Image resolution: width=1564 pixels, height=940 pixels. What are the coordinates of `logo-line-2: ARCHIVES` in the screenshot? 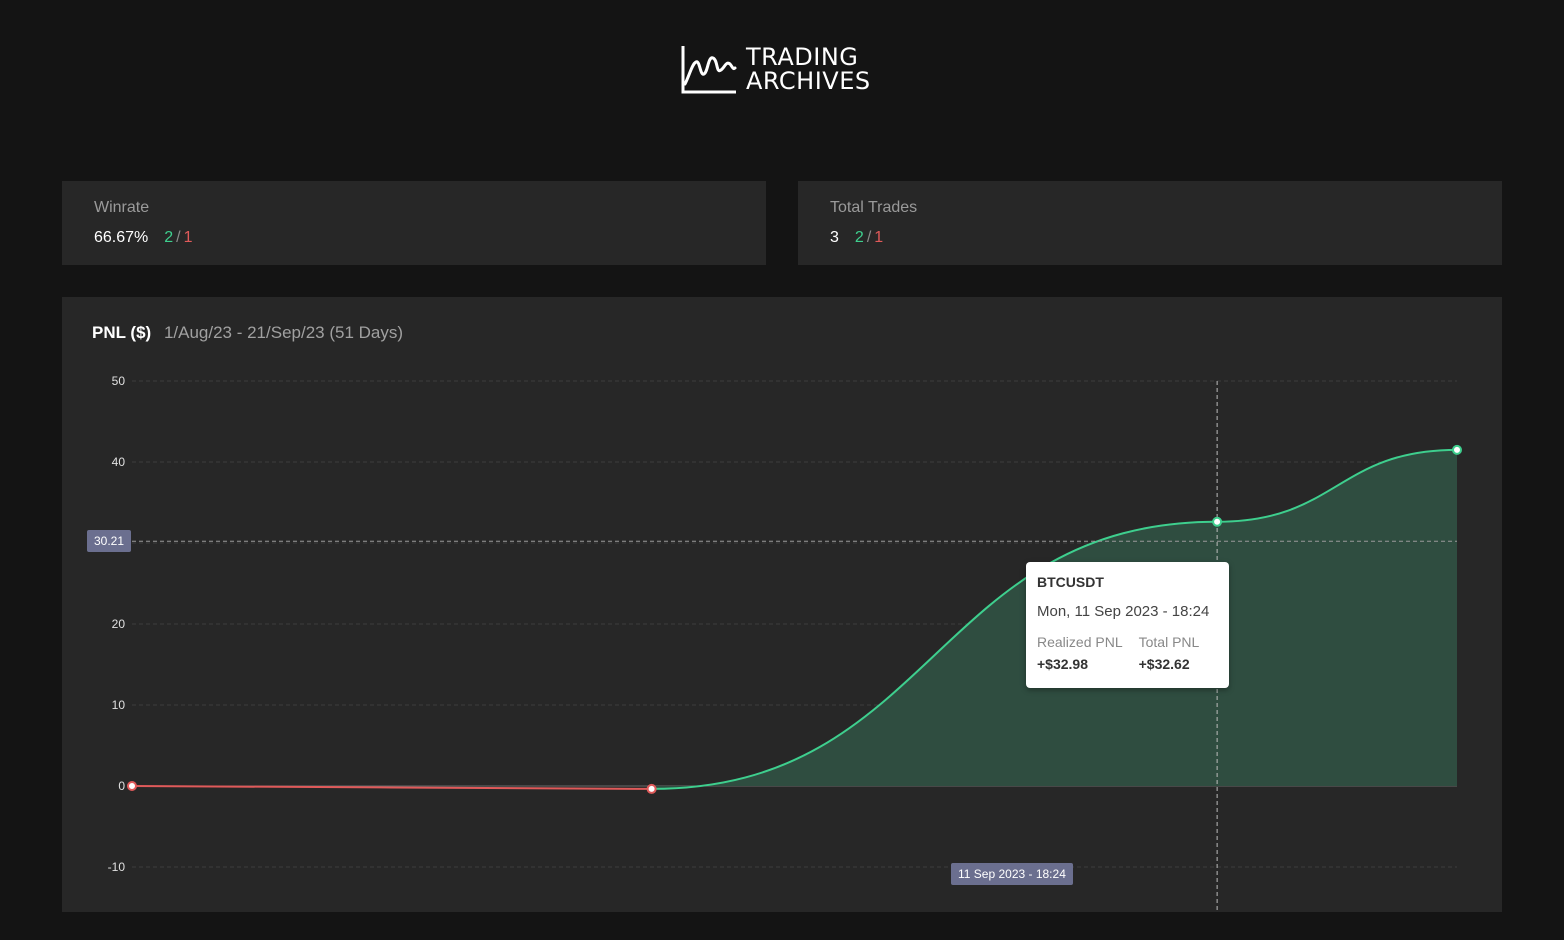 It's located at (808, 81).